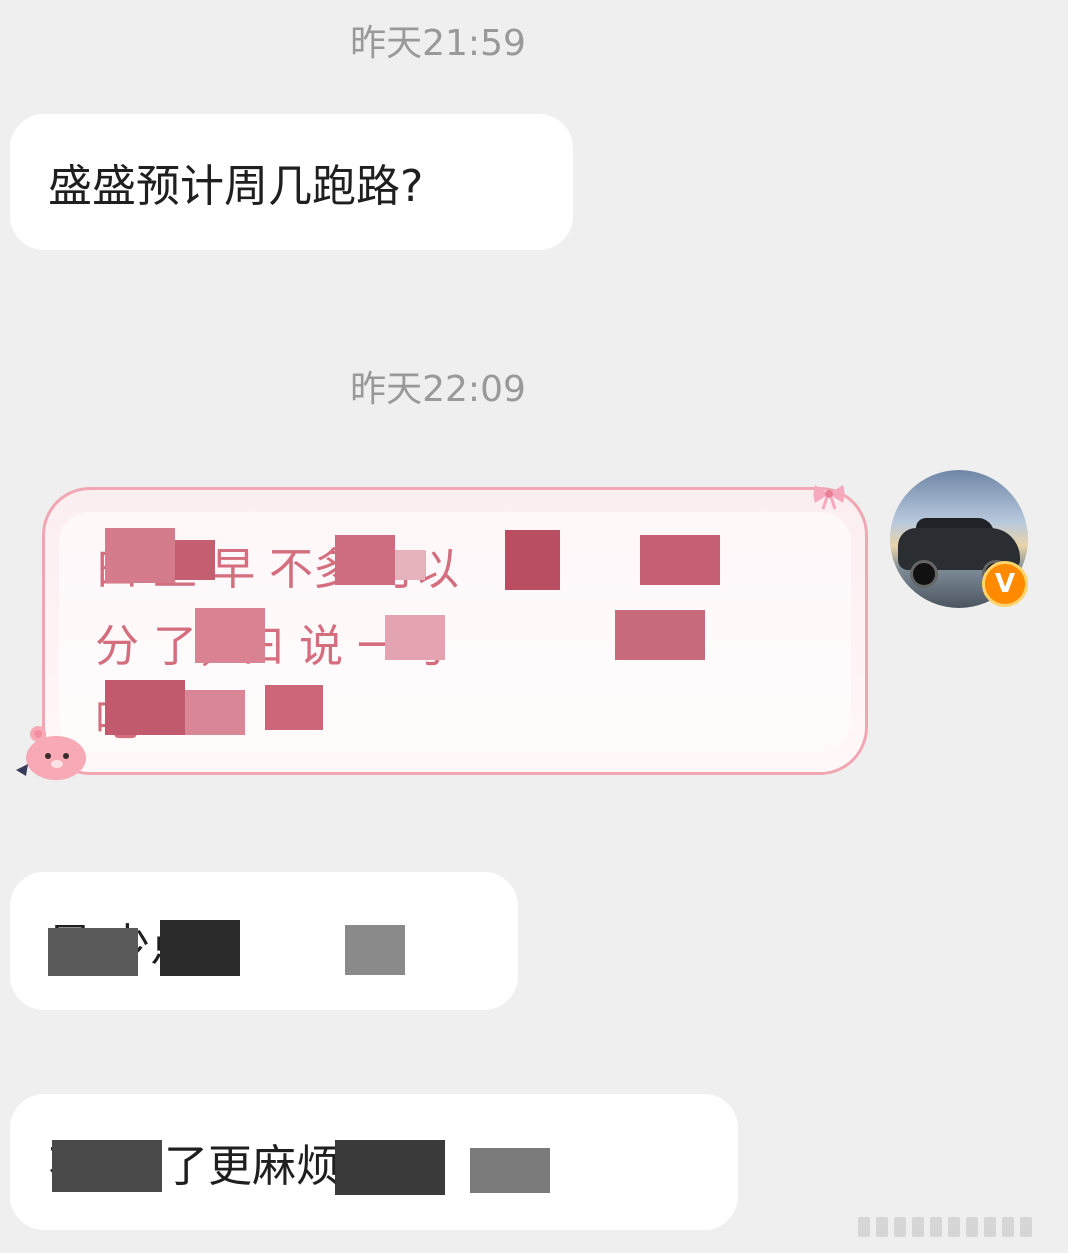  I want to click on message-text: 盛盛预计周几跑路?, so click(236, 186).